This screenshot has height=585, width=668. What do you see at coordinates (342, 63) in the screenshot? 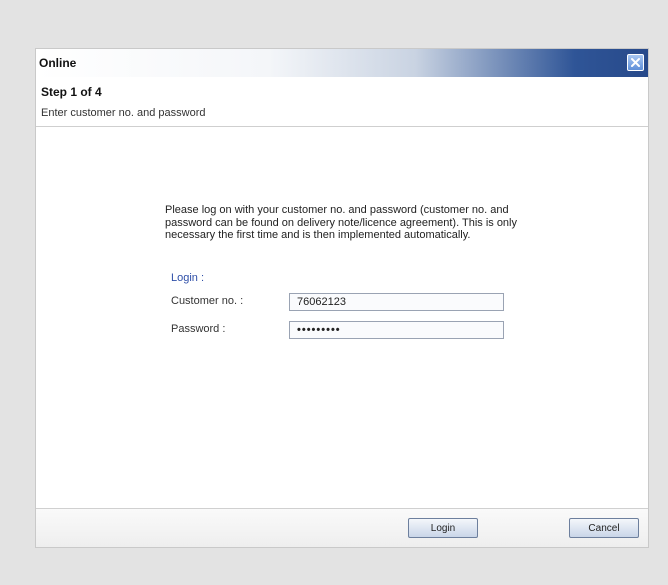
I see `title-bar: Online` at bounding box center [342, 63].